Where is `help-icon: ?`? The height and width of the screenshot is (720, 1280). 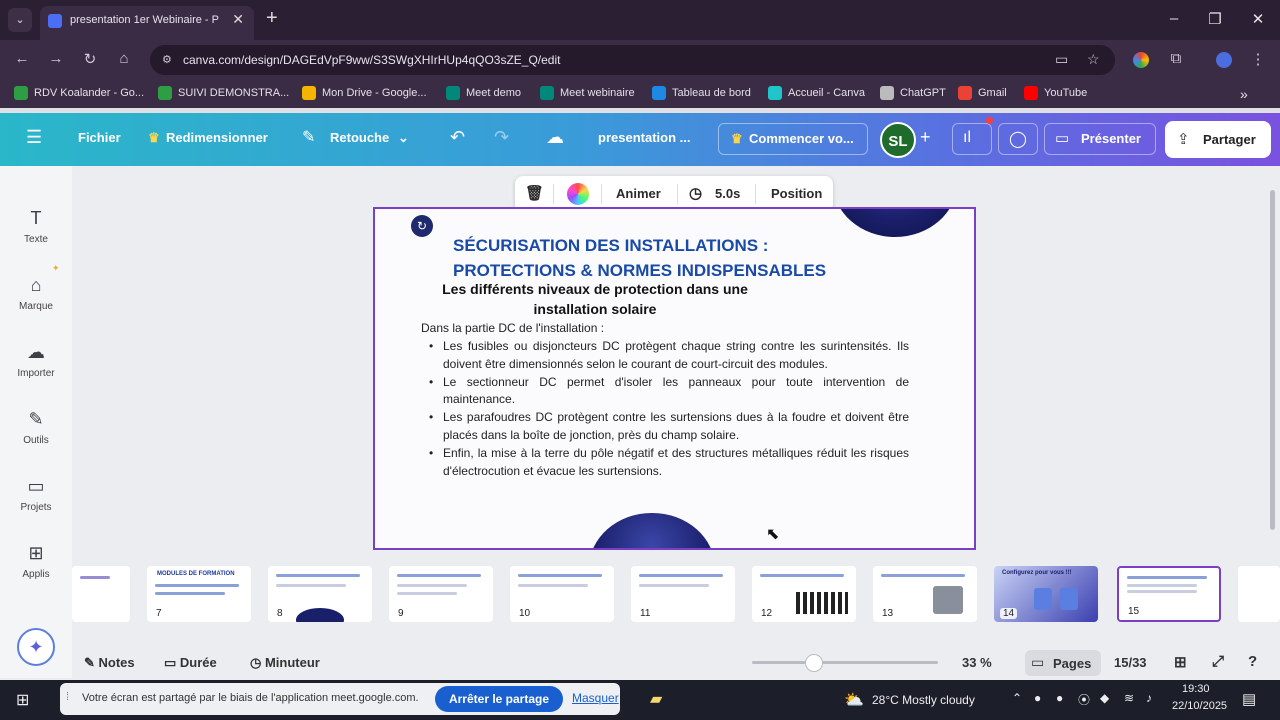 help-icon: ? is located at coordinates (1252, 661).